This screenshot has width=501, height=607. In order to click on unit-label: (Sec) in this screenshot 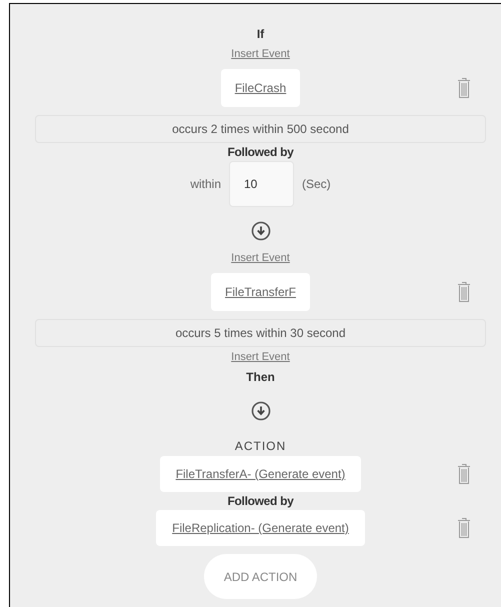, I will do `click(316, 184)`.